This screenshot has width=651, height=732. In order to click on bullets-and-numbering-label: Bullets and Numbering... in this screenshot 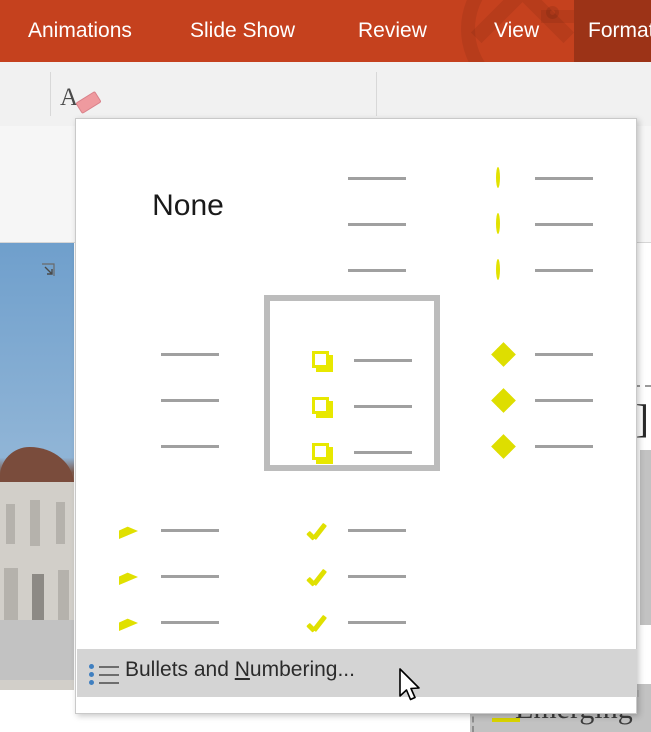, I will do `click(240, 670)`.